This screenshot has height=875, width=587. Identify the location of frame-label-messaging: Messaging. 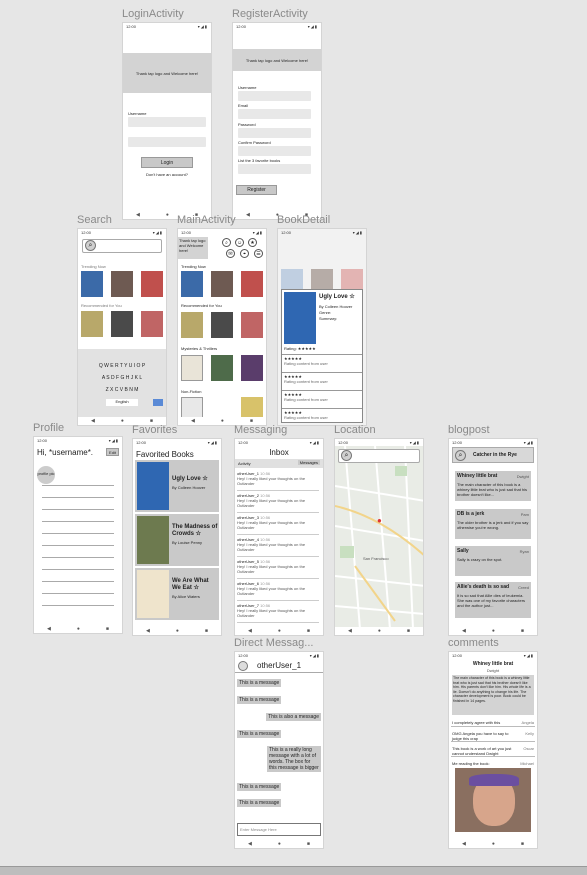
(261, 430).